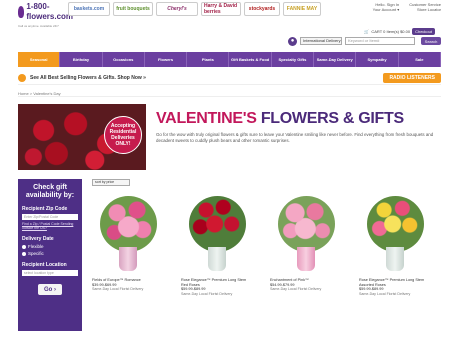  What do you see at coordinates (380, 41) in the screenshot?
I see `search-input: Keyword or Item#` at bounding box center [380, 41].